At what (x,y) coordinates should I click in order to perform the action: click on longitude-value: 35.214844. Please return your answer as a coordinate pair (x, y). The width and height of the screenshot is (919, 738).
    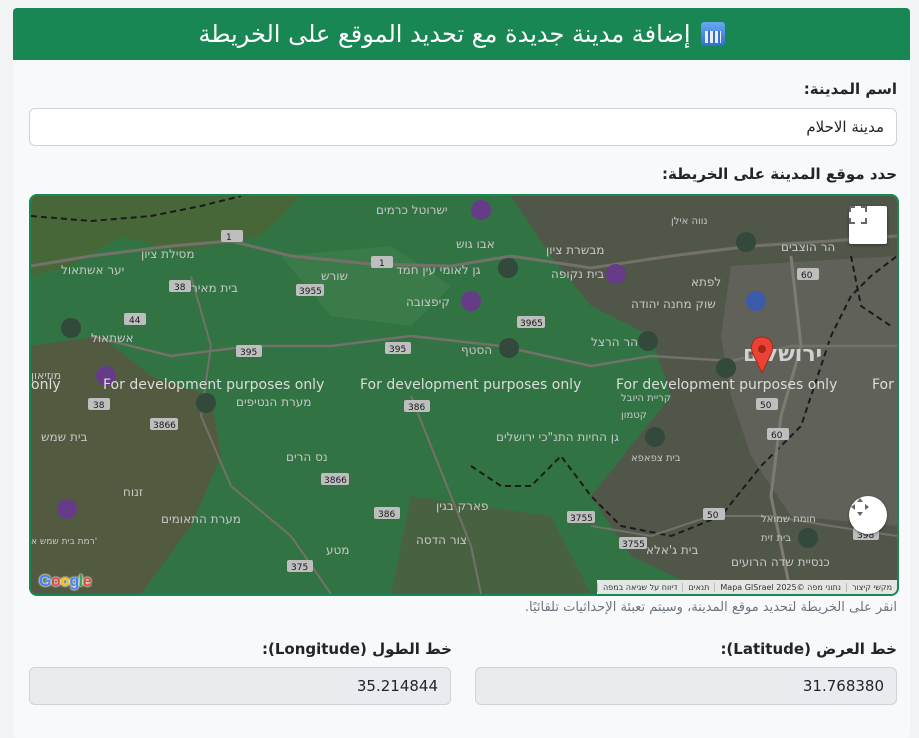
    Looking at the image, I should click on (397, 686).